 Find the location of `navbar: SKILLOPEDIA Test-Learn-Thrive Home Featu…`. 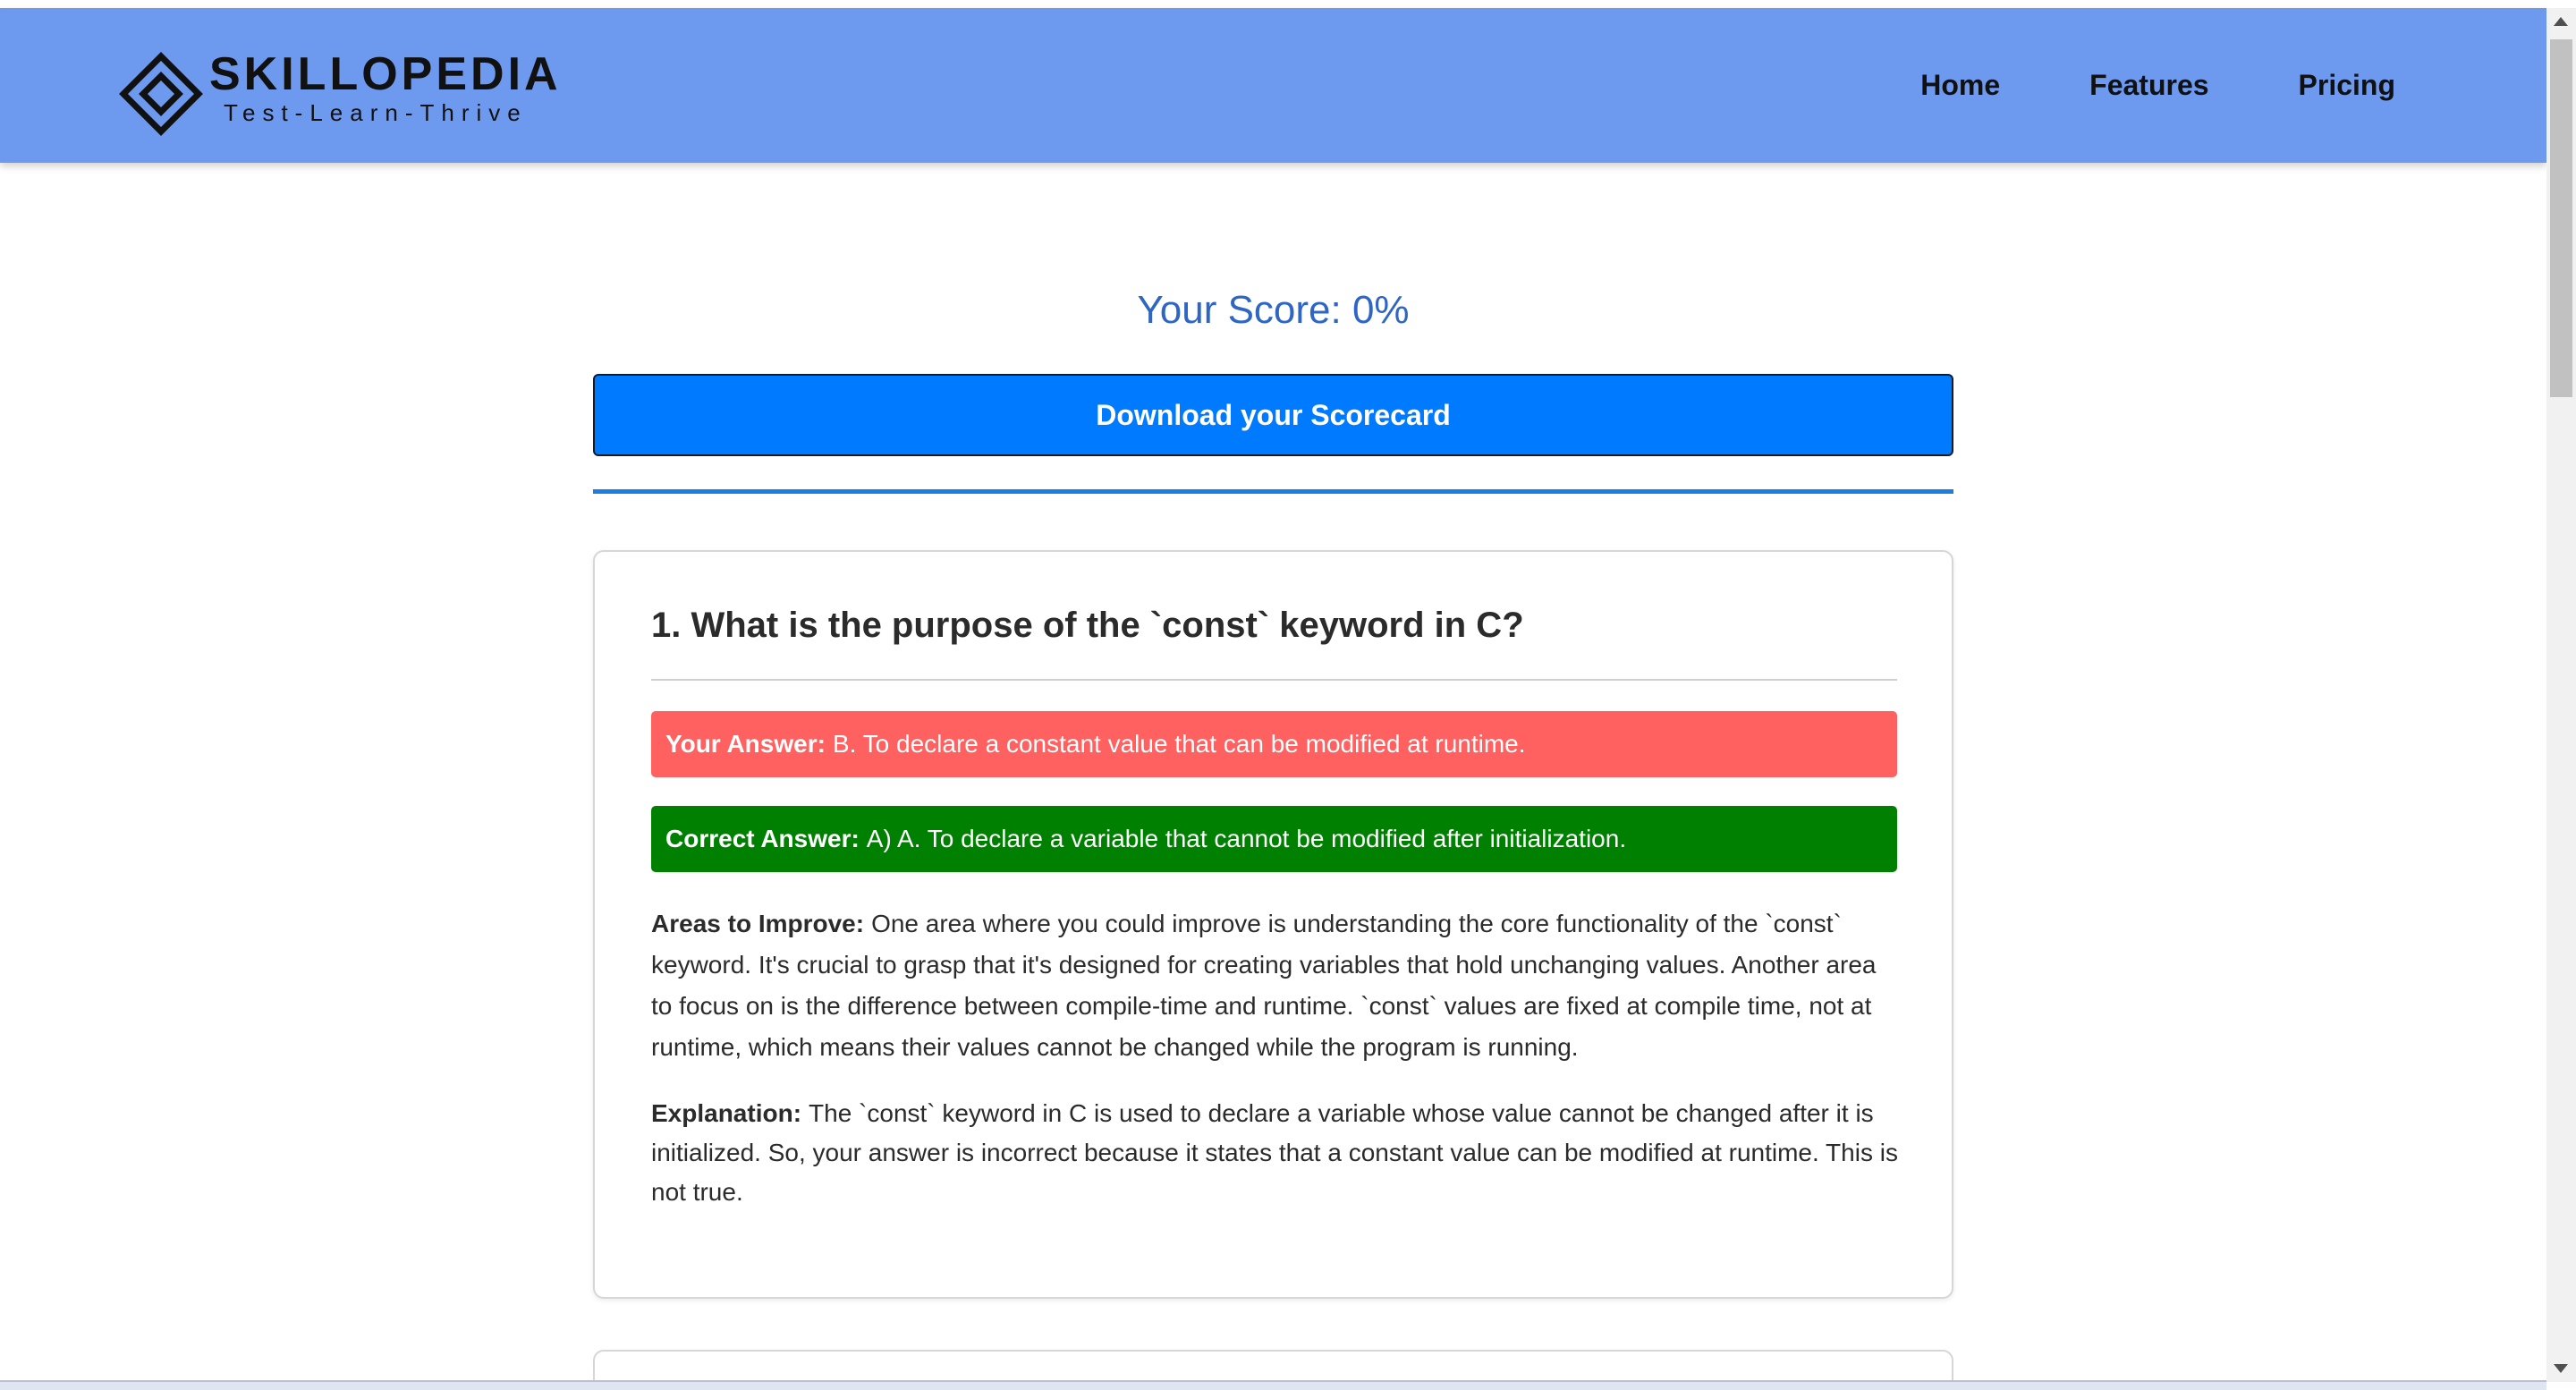

navbar: SKILLOPEDIA Test-Learn-Thrive Home Featu… is located at coordinates (1273, 85).